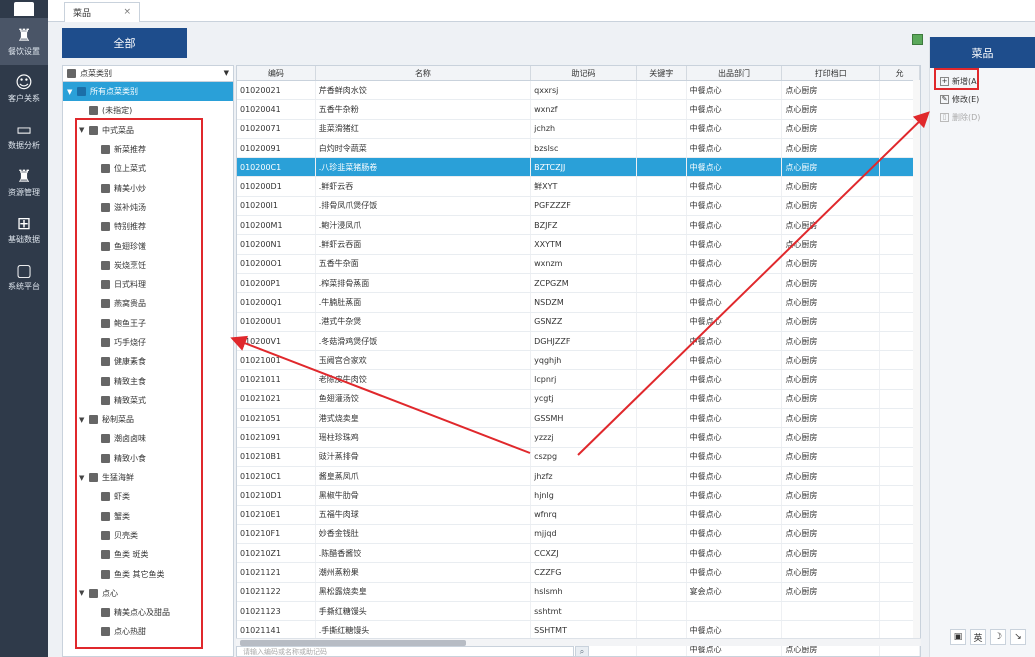 The image size is (1035, 657). I want to click on table-row: 010210Z1 .陈醋香酱饺 CCXZJ 中餐点心 点心厨房, so click(578, 554).